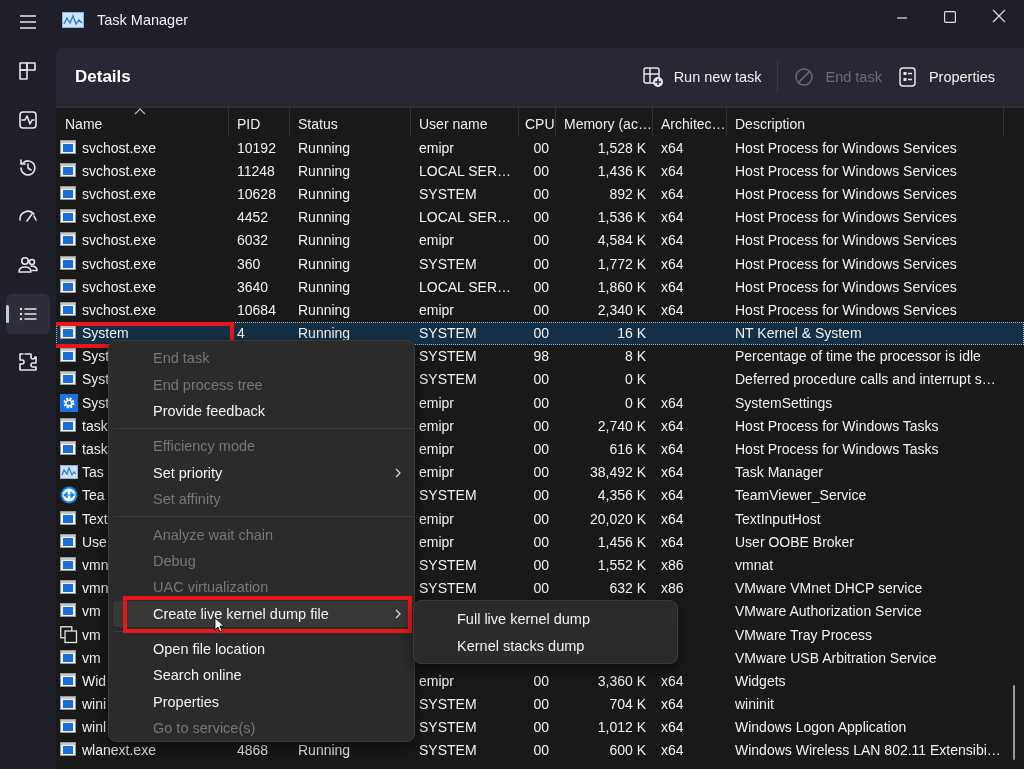  I want to click on table-cell: 6032, so click(253, 240).